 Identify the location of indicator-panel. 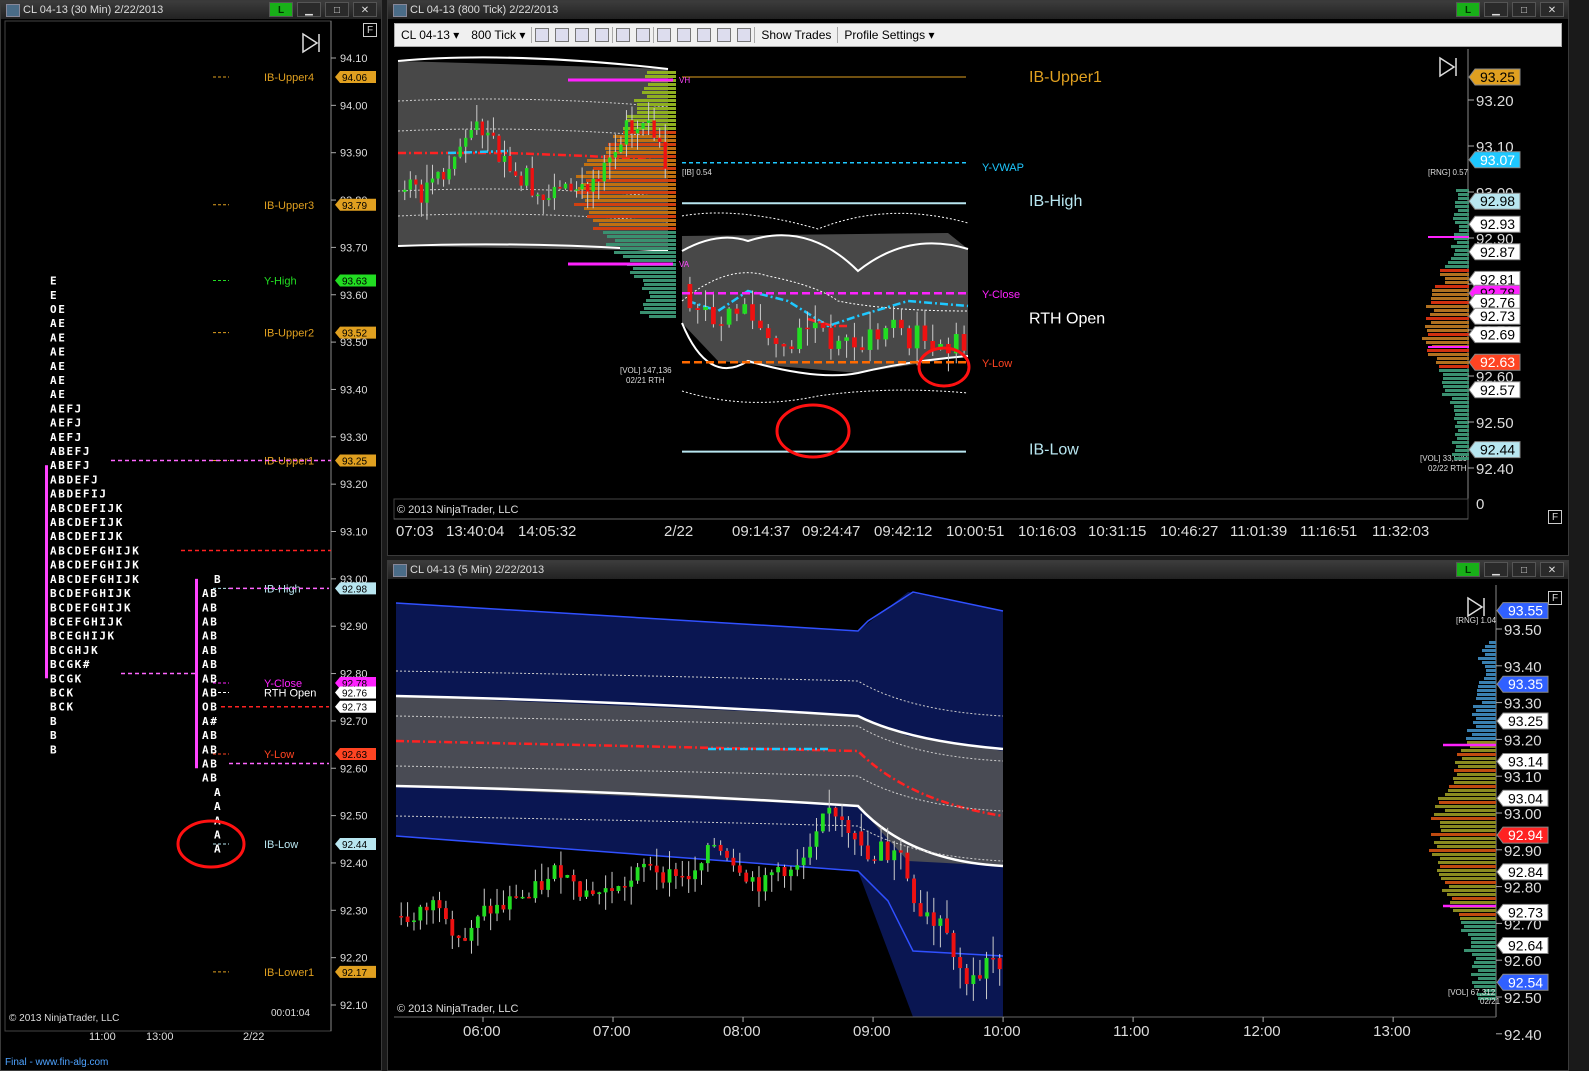
(931, 509).